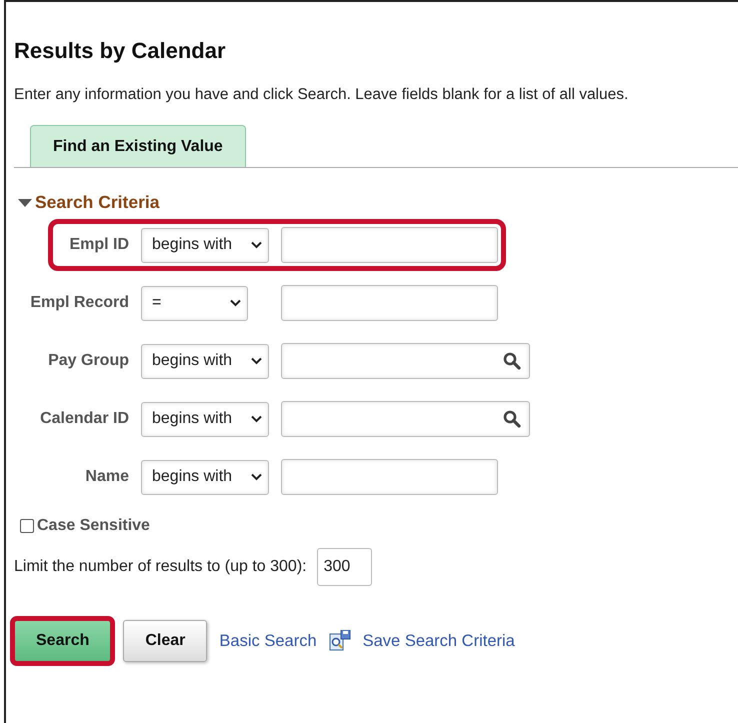  Describe the element at coordinates (165, 641) in the screenshot. I see `clear-button: Clear` at that location.